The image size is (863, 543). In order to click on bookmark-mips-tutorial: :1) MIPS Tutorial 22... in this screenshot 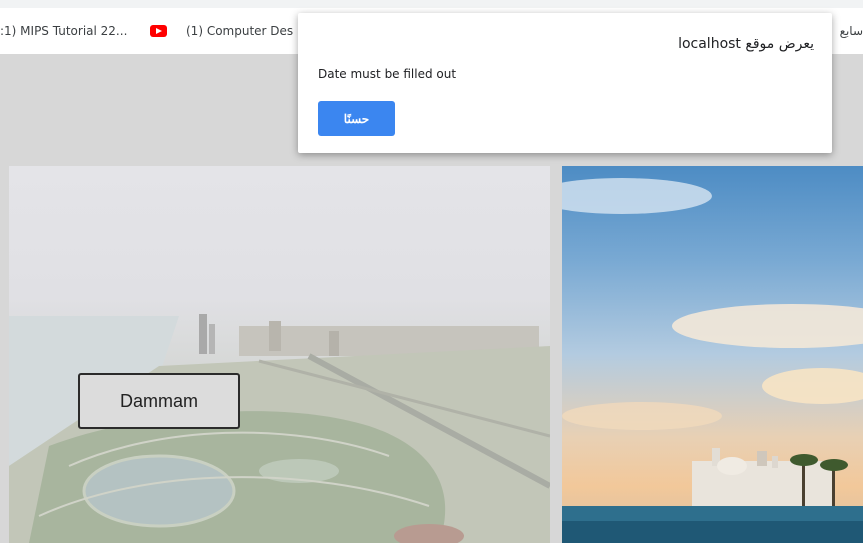, I will do `click(63, 31)`.